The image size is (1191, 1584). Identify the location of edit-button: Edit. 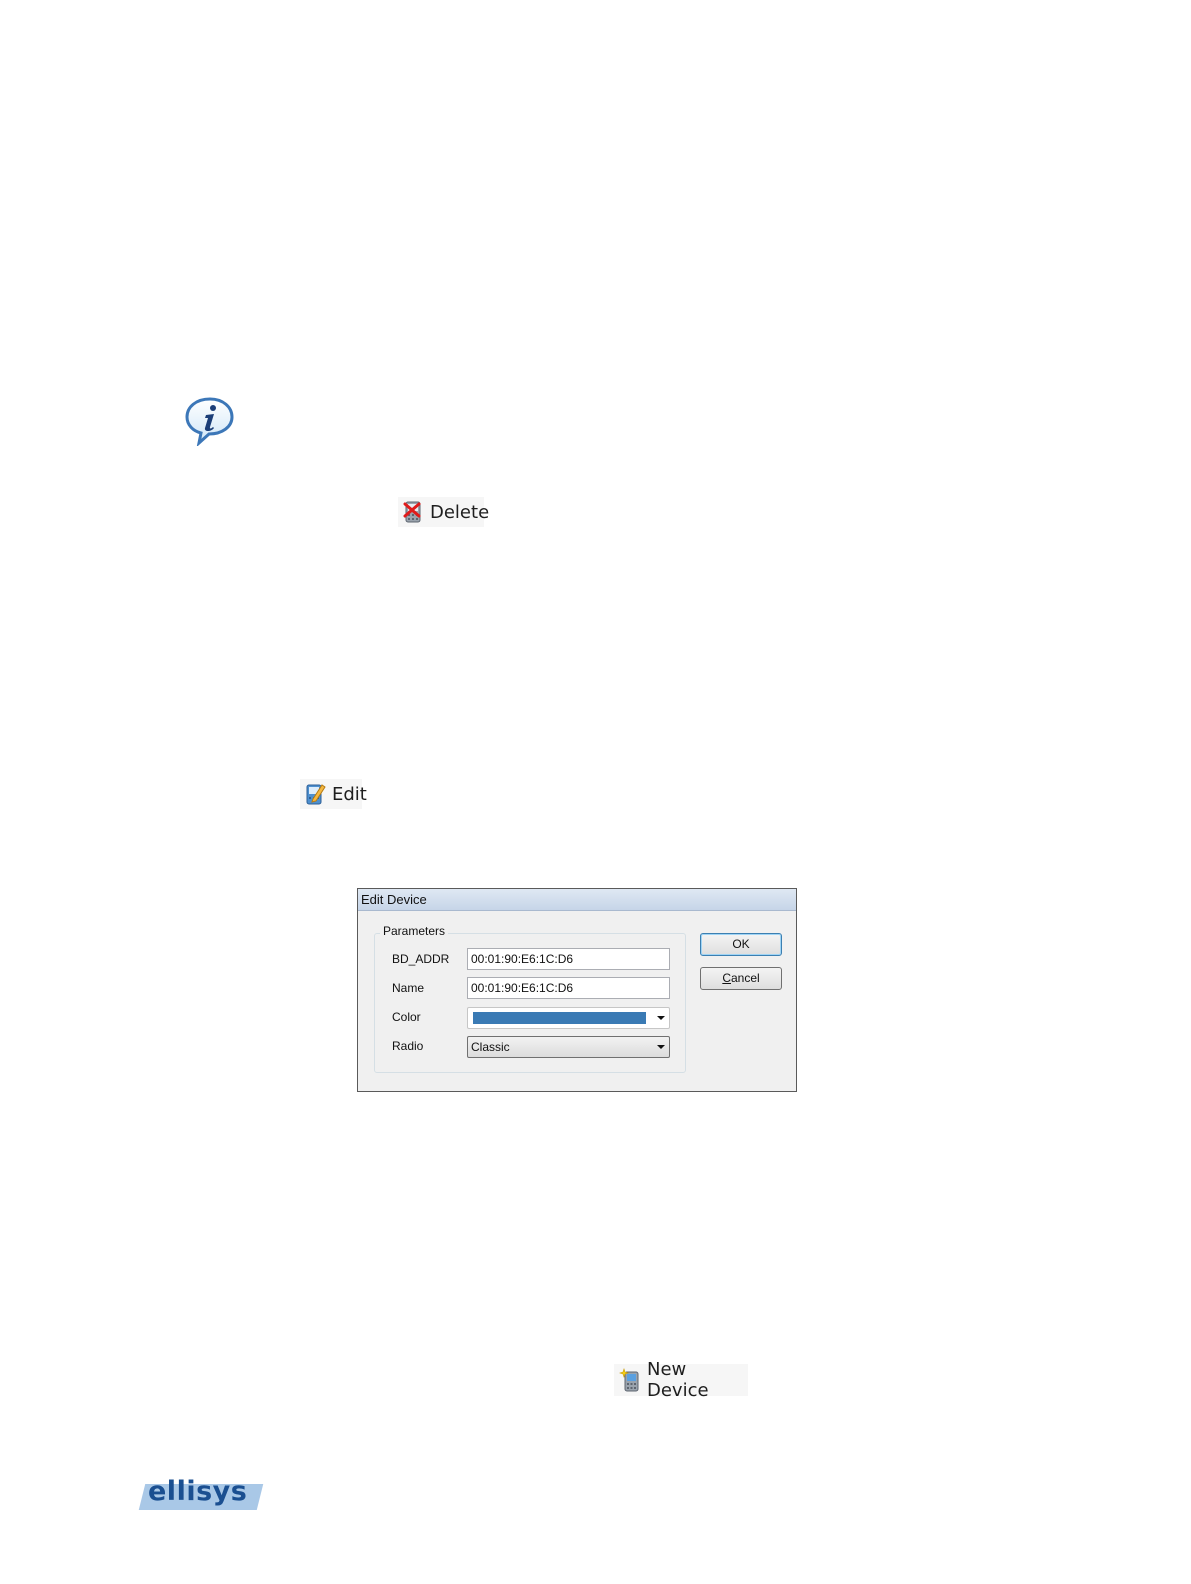
(333, 794).